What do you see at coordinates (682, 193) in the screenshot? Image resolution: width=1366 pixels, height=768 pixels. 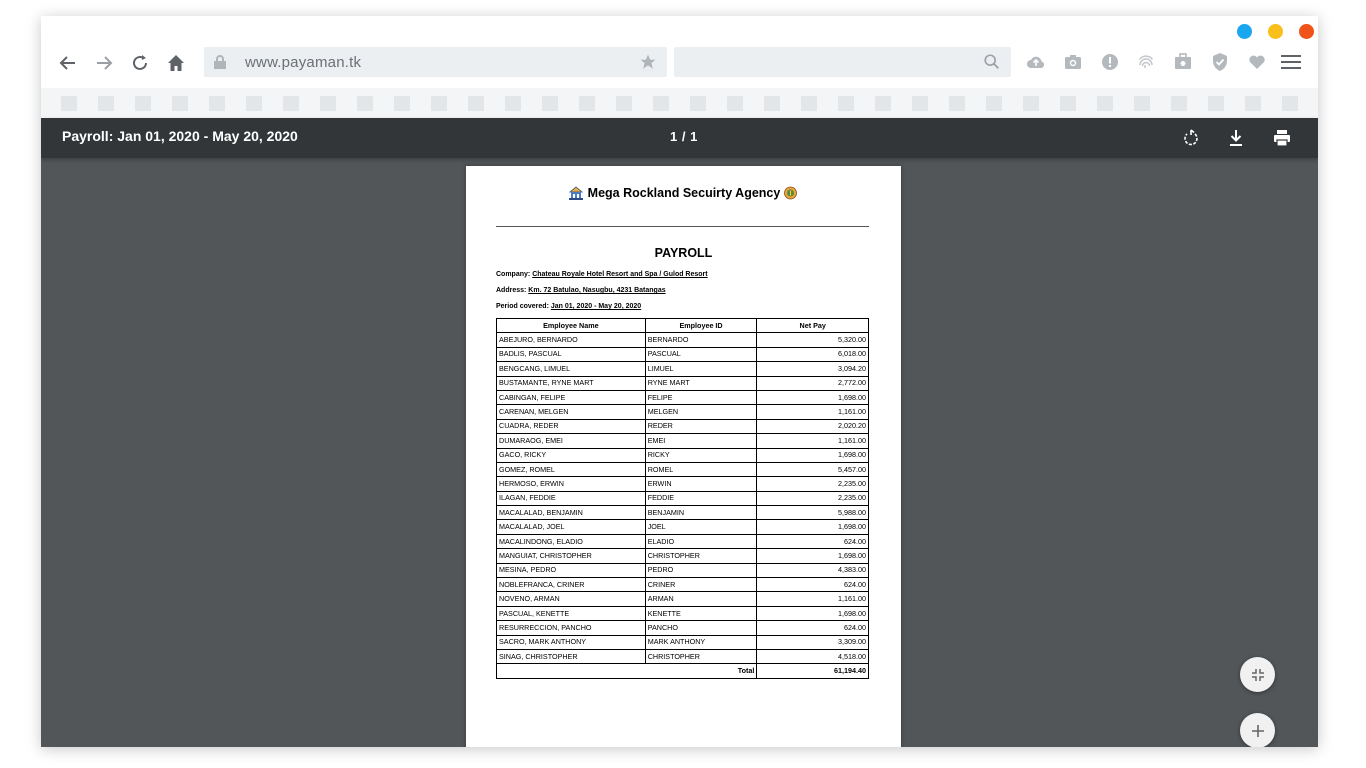 I see `letterhead: Mega Rockland Secuirty Agency` at bounding box center [682, 193].